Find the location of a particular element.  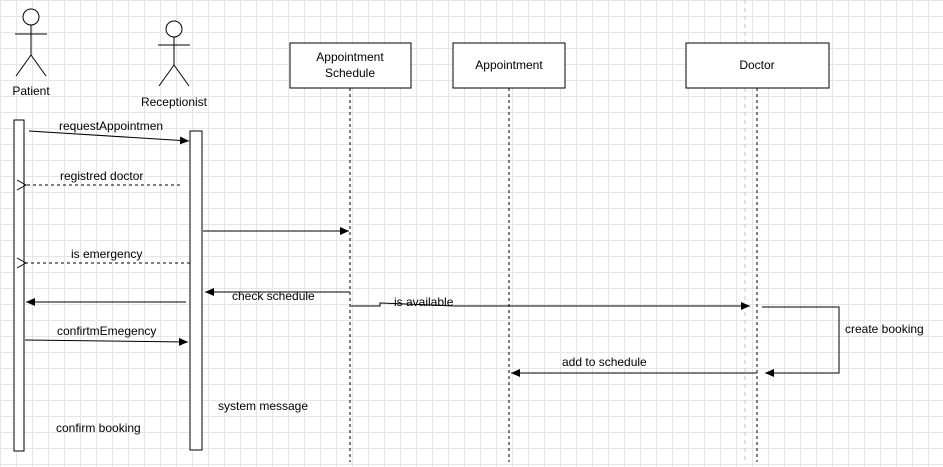

patient-activation-bar is located at coordinates (19, 285).